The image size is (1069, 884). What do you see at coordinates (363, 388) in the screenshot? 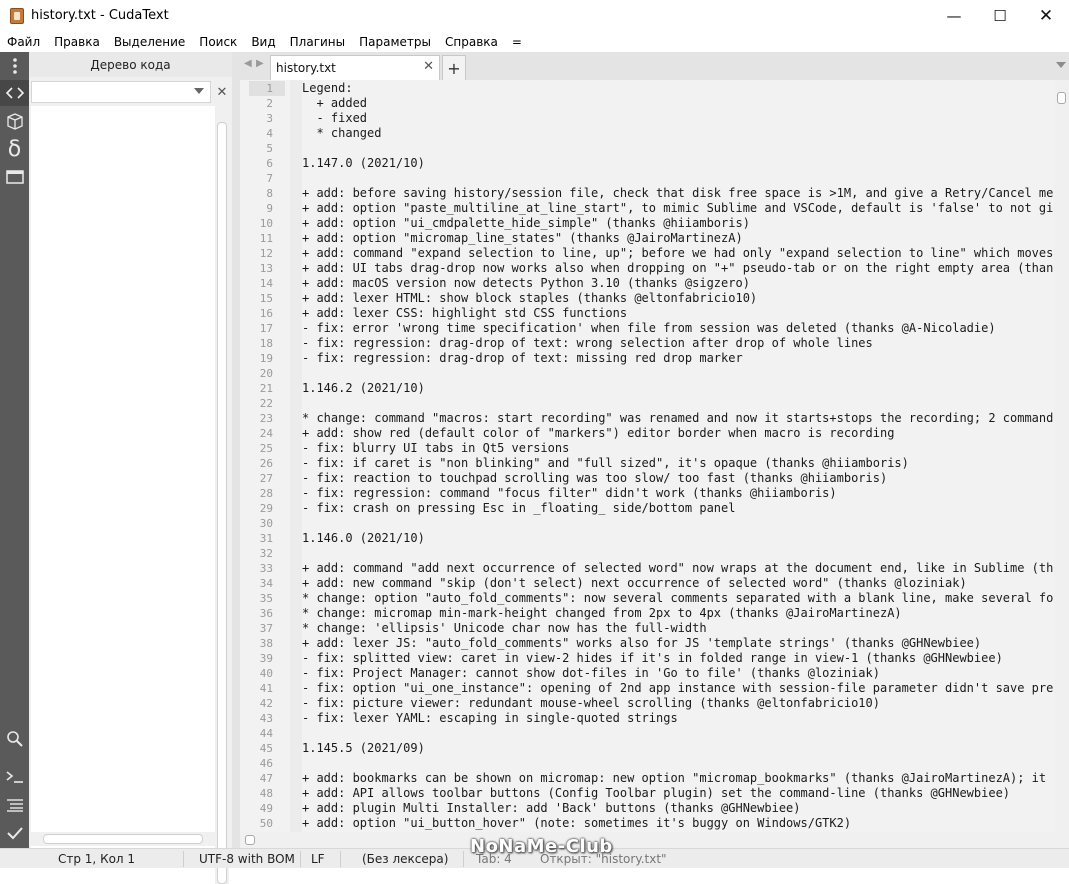
I see `code-line: 1.146.2 (2021/10)` at bounding box center [363, 388].